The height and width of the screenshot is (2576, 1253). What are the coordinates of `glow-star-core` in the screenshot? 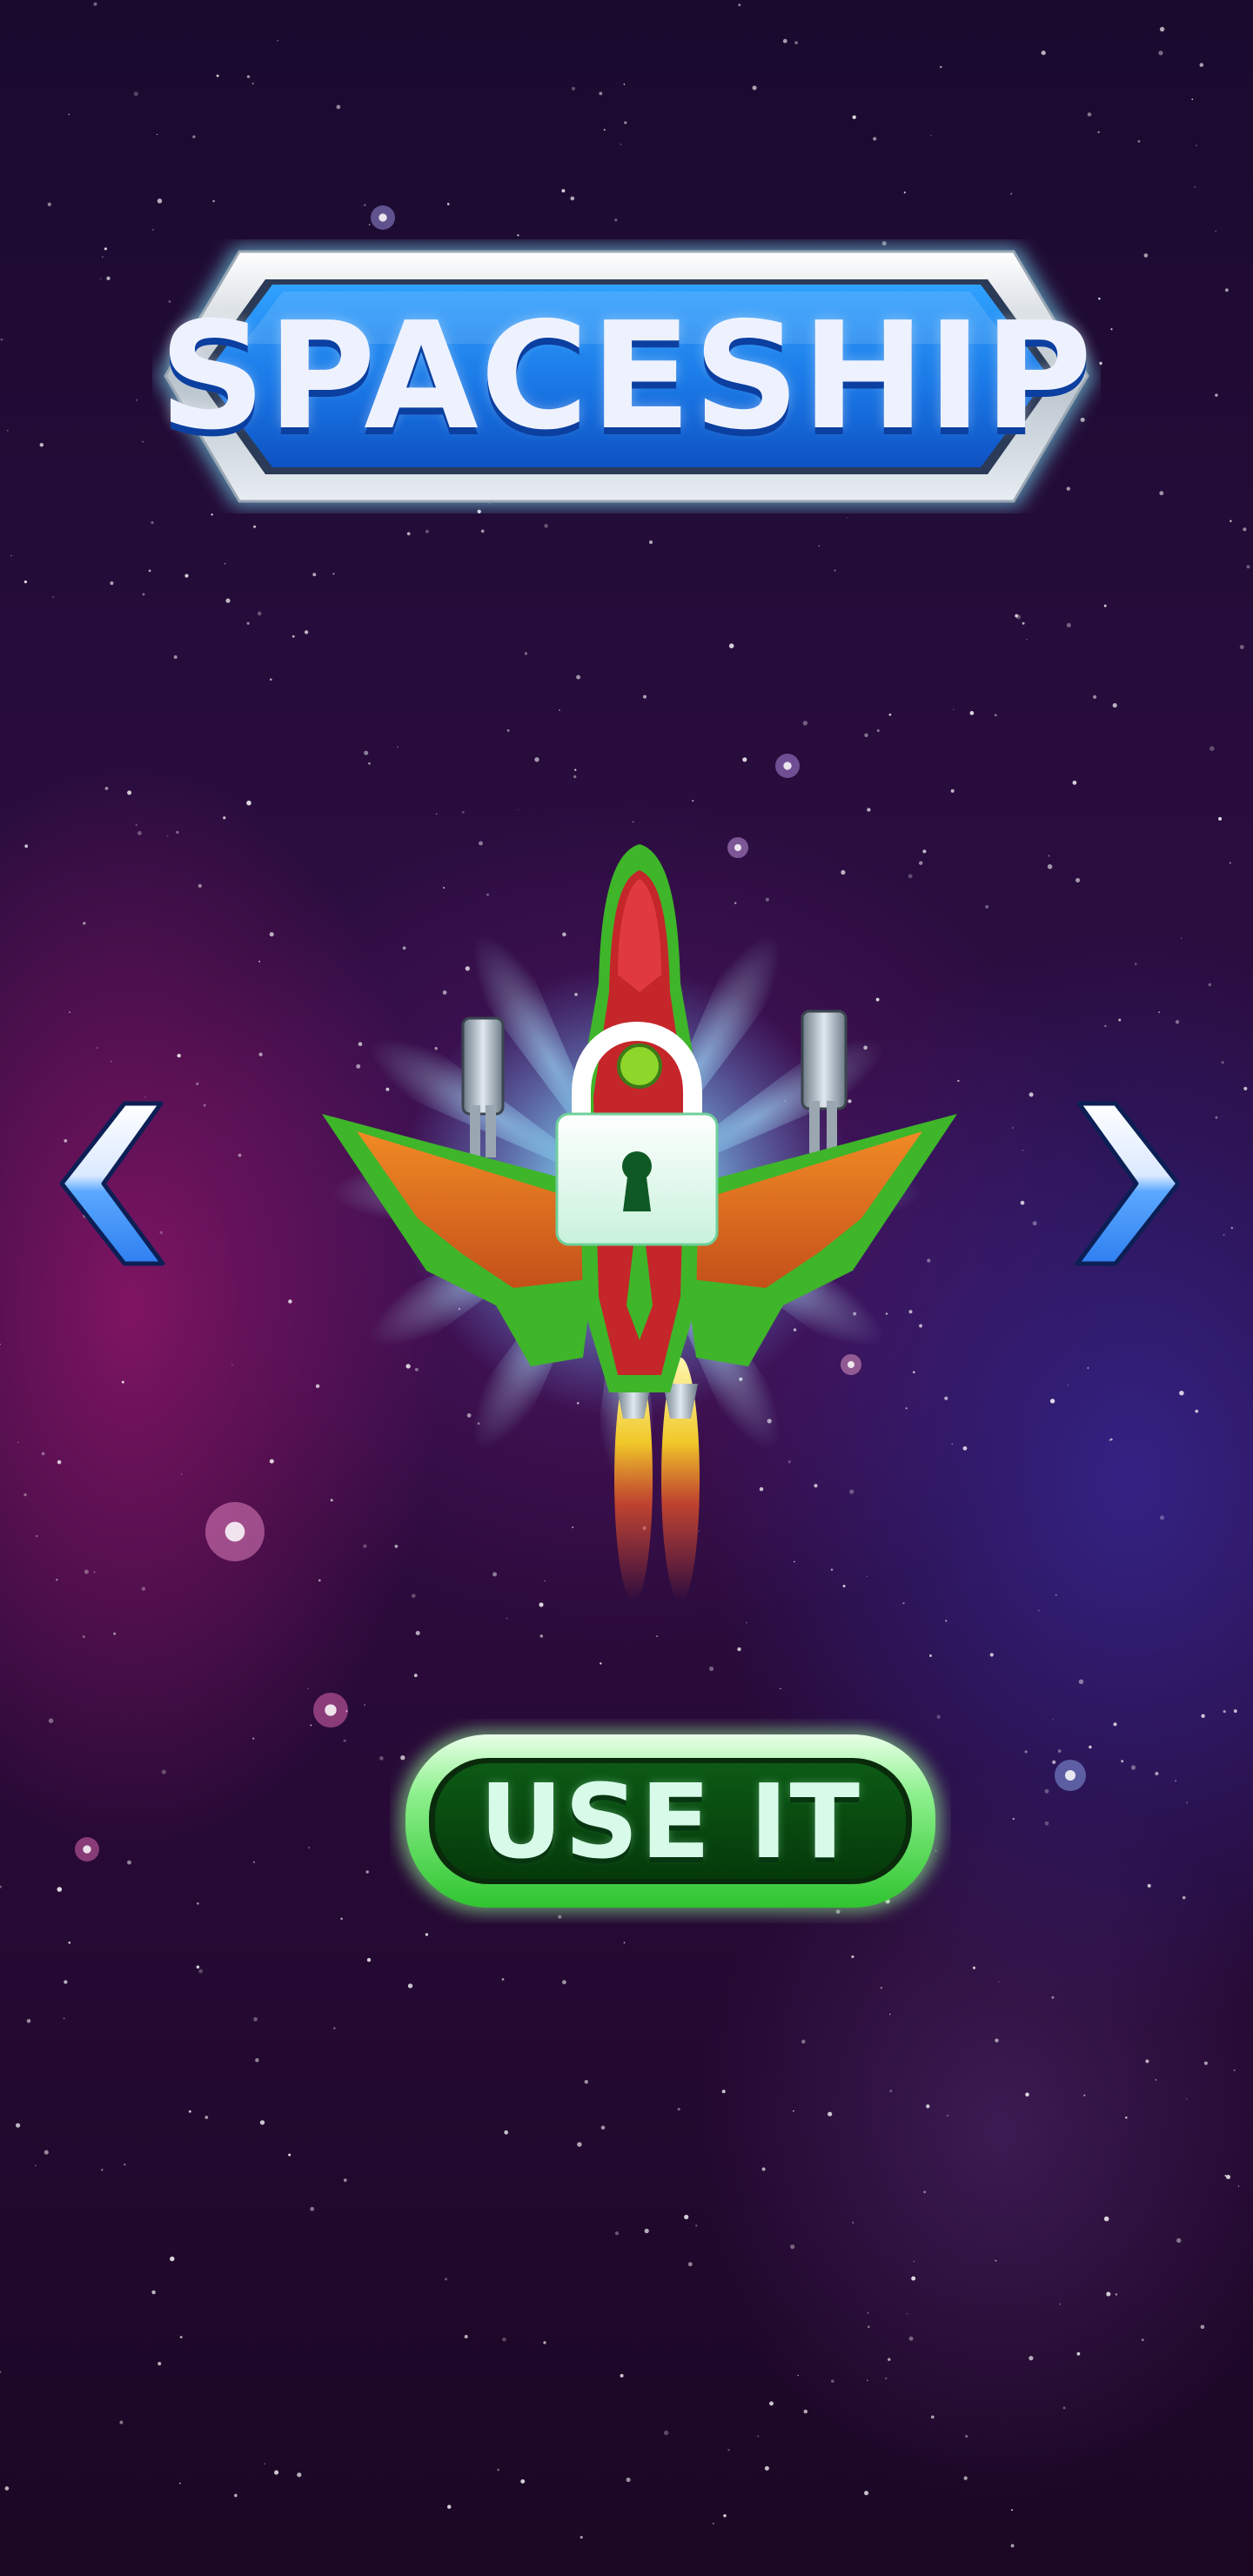 It's located at (87, 1849).